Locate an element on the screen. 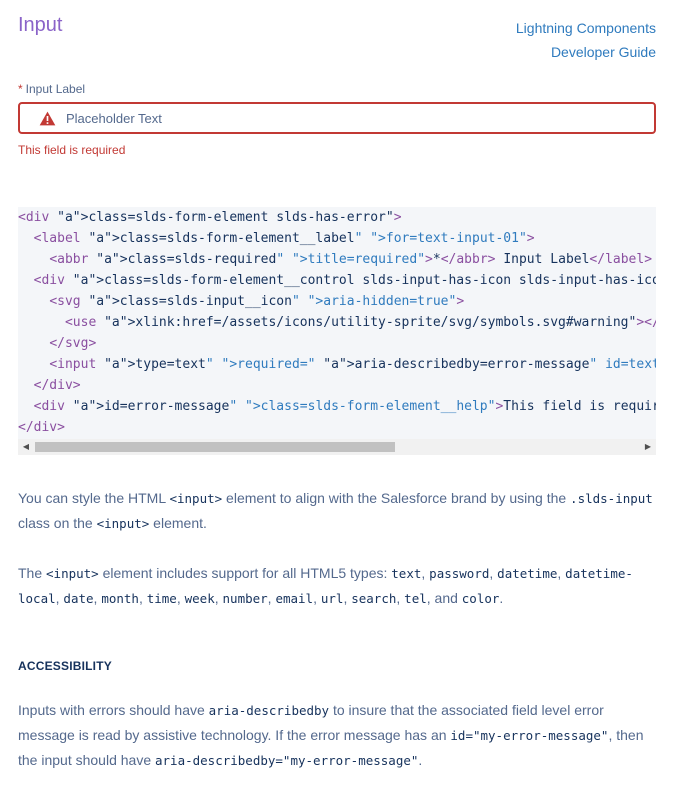  type-code: month is located at coordinates (120, 598).